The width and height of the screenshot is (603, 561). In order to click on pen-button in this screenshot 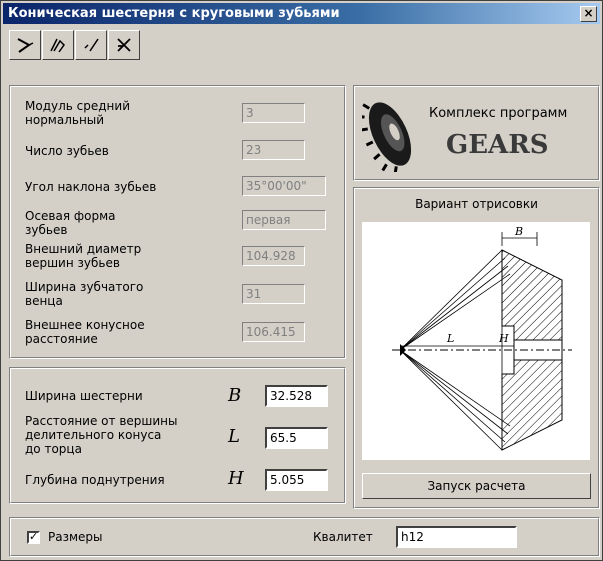, I will do `click(25, 45)`.